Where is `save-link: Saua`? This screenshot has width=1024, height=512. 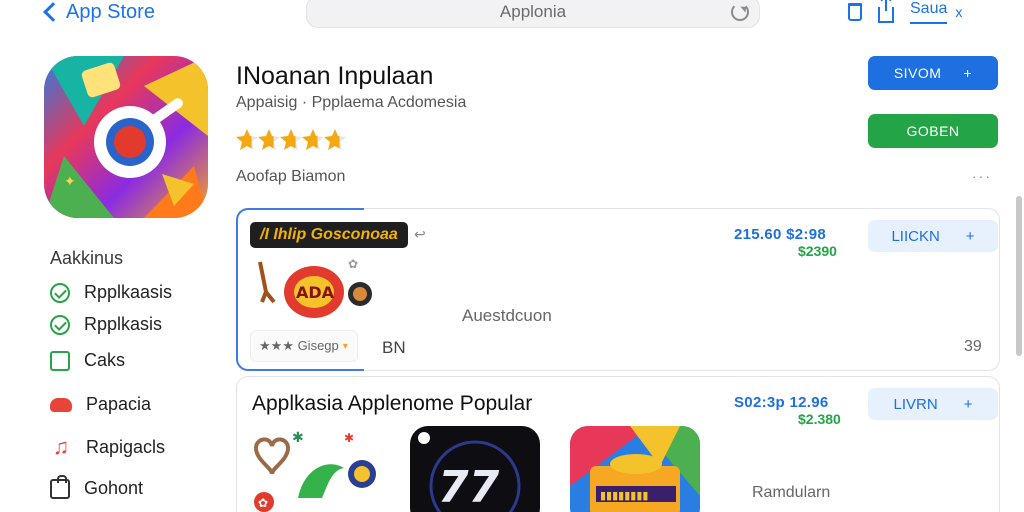
save-link: Saua is located at coordinates (929, 12).